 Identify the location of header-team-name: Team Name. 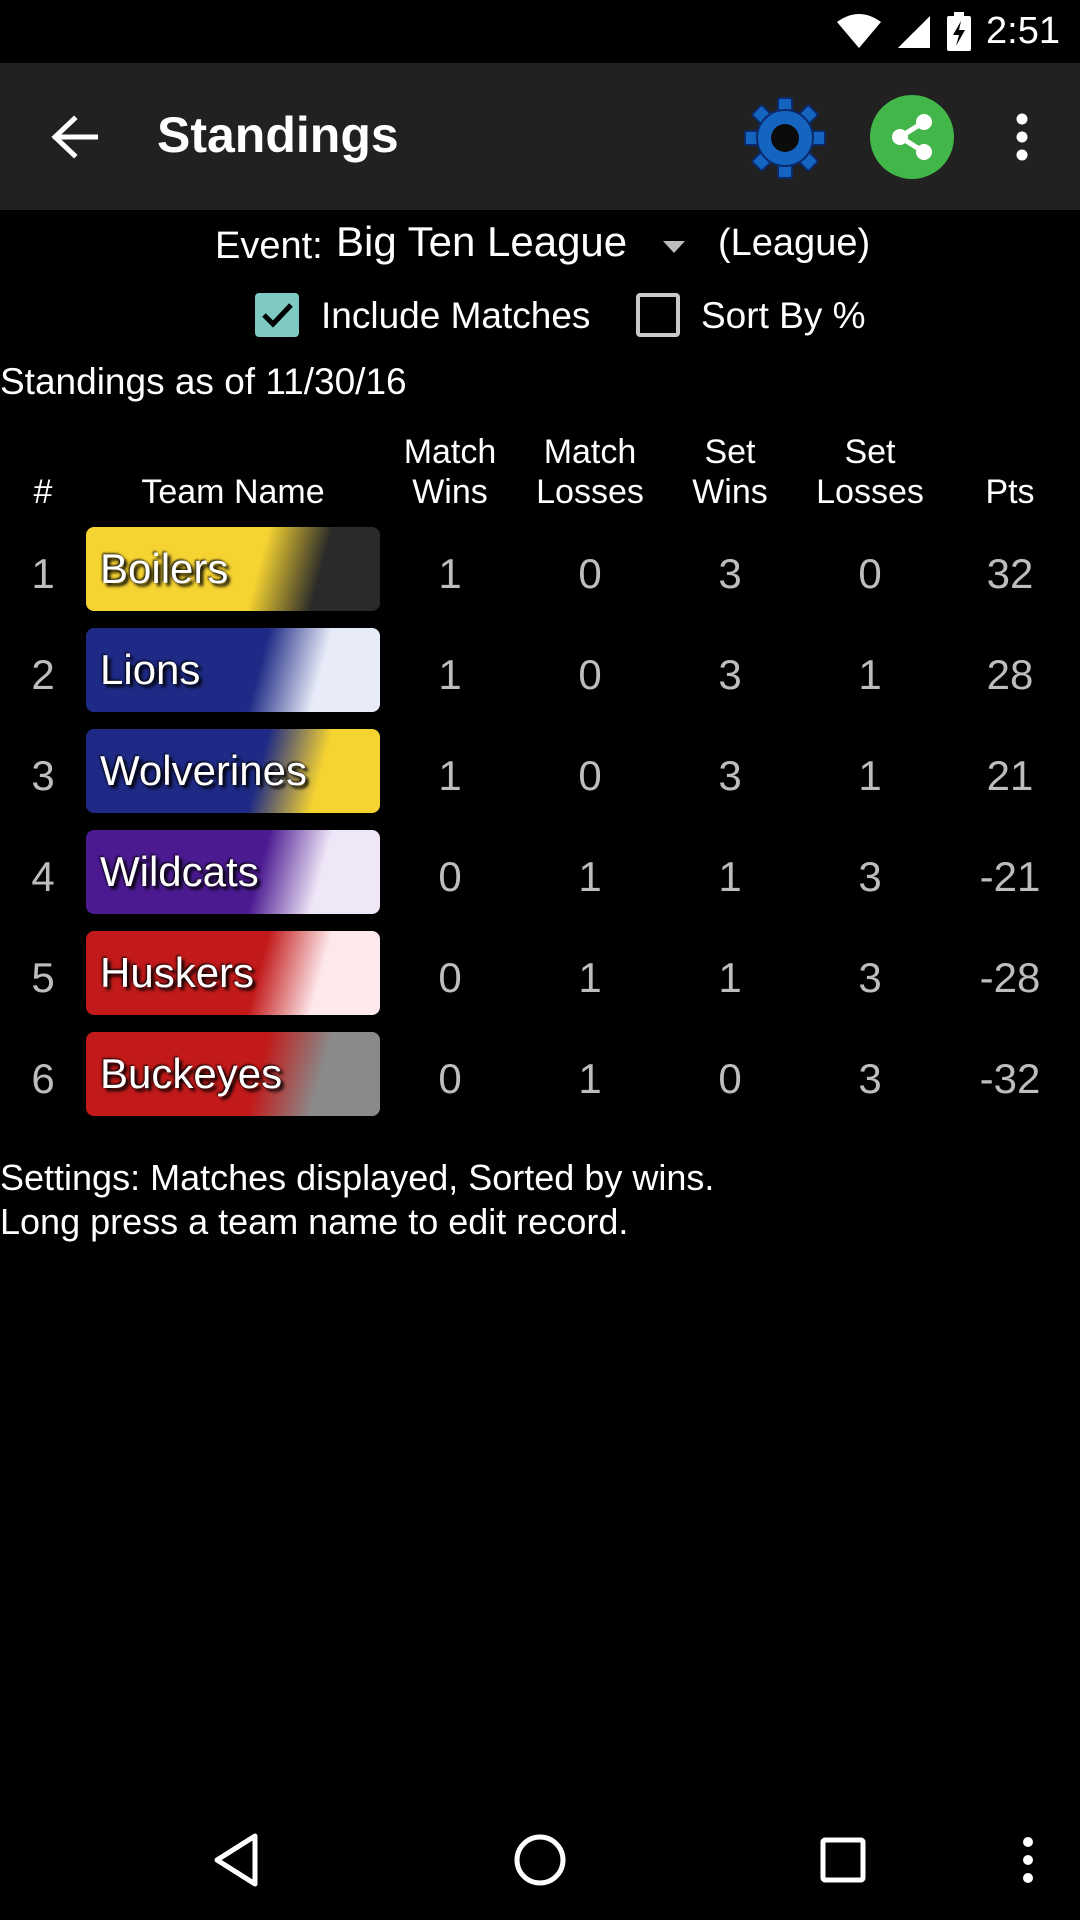
(233, 492).